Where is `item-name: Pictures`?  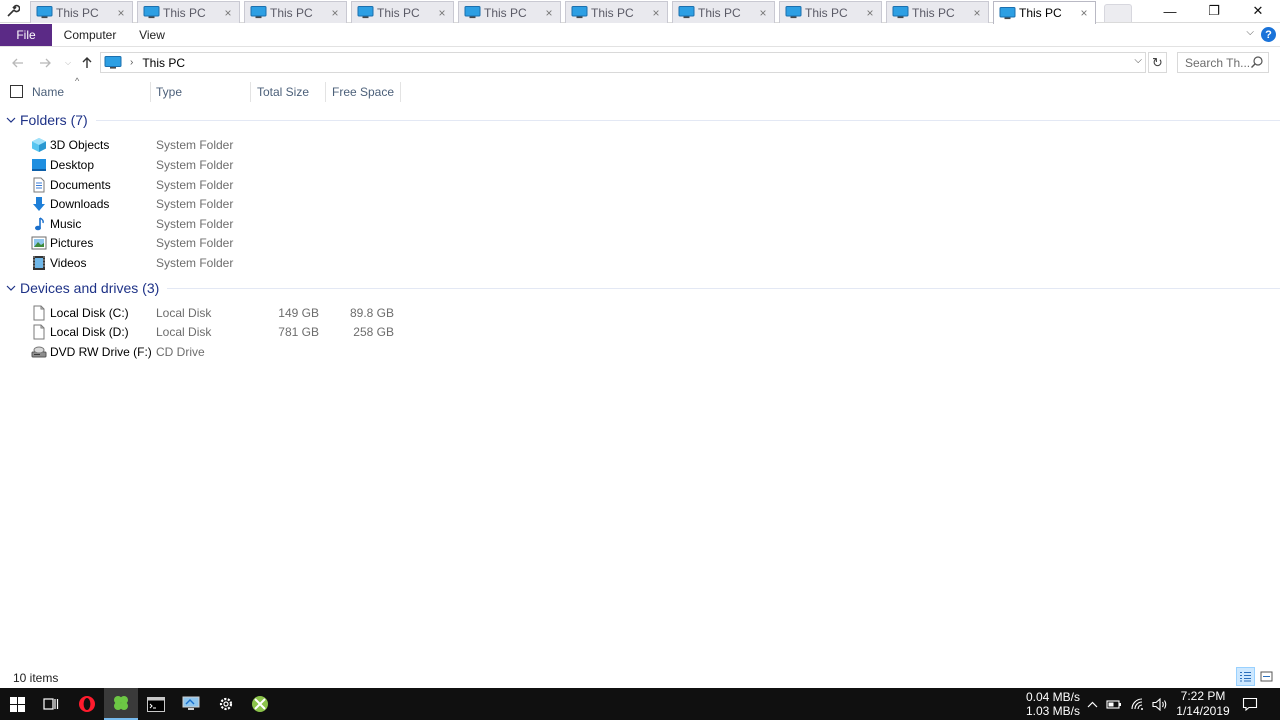
item-name: Pictures is located at coordinates (72, 243).